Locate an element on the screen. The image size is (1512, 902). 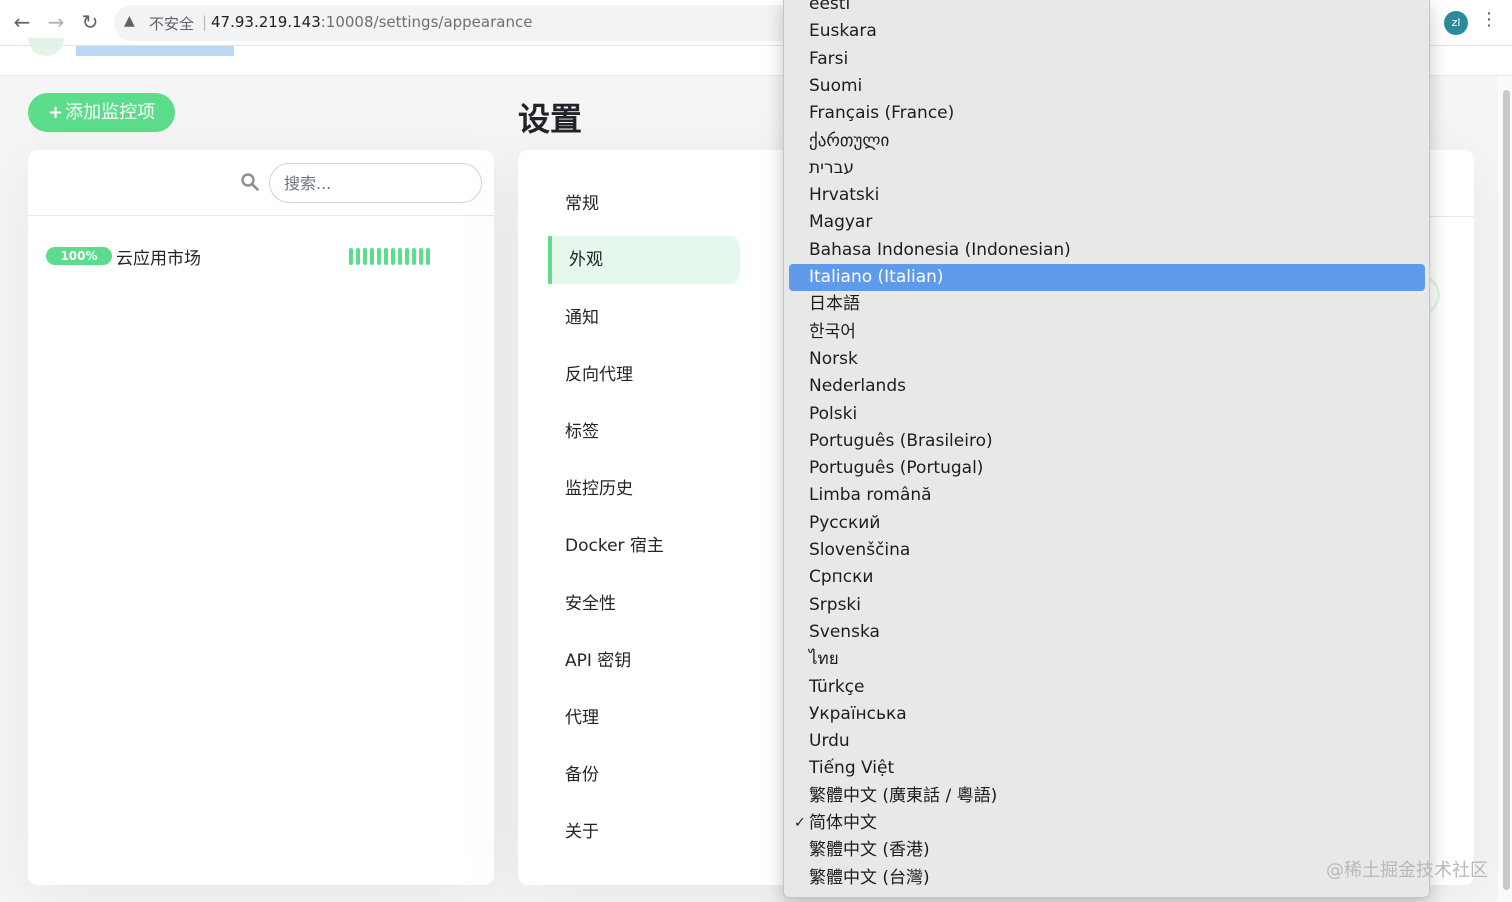
add-monitor-label: 添加监控项 is located at coordinates (110, 112).